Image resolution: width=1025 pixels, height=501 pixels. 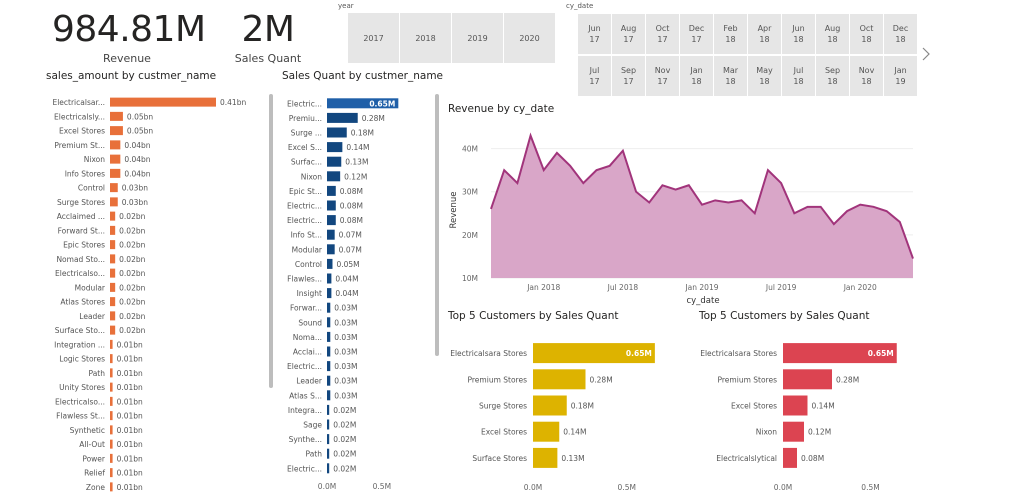 I want to click on date-option-feb-18: Feb 18, so click(x=730, y=34).